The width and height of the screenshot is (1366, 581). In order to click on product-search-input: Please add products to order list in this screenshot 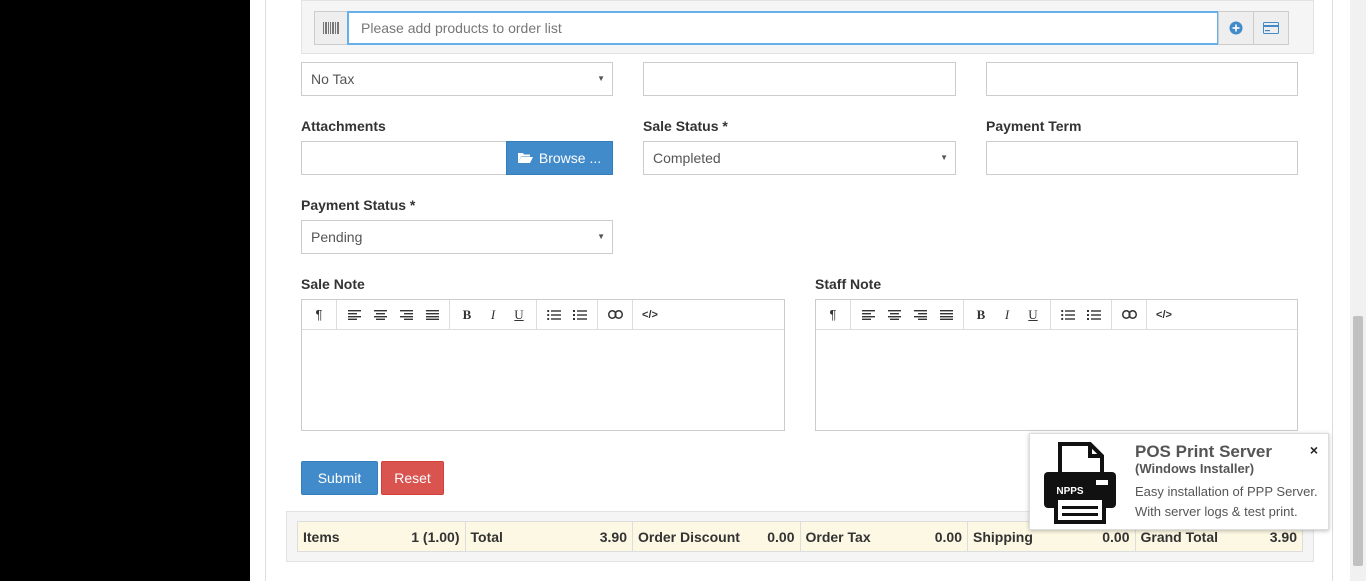, I will do `click(783, 28)`.